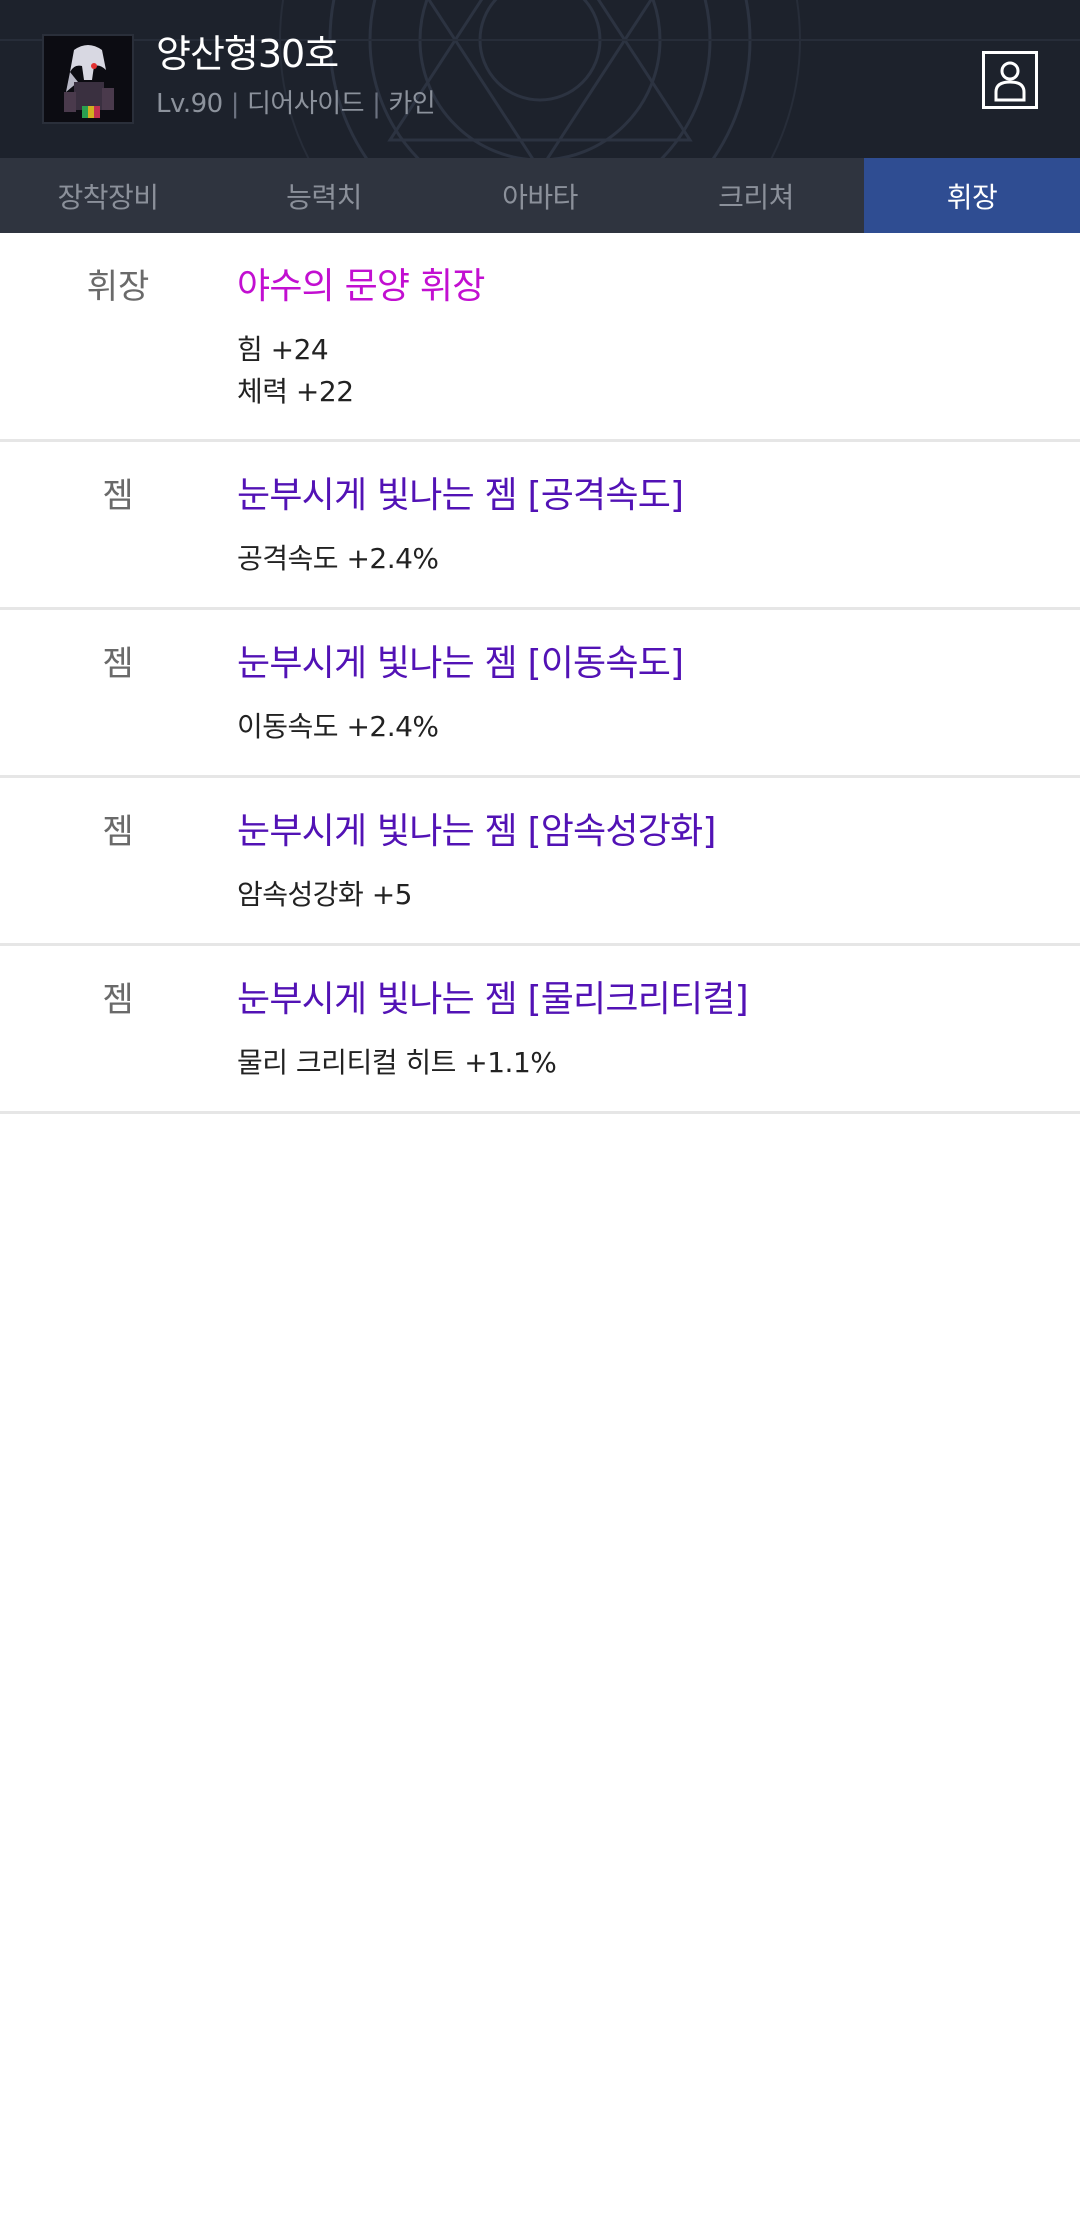 The width and height of the screenshot is (1080, 2220). I want to click on item-stats: 공격속도 +2.4%, so click(338, 559).